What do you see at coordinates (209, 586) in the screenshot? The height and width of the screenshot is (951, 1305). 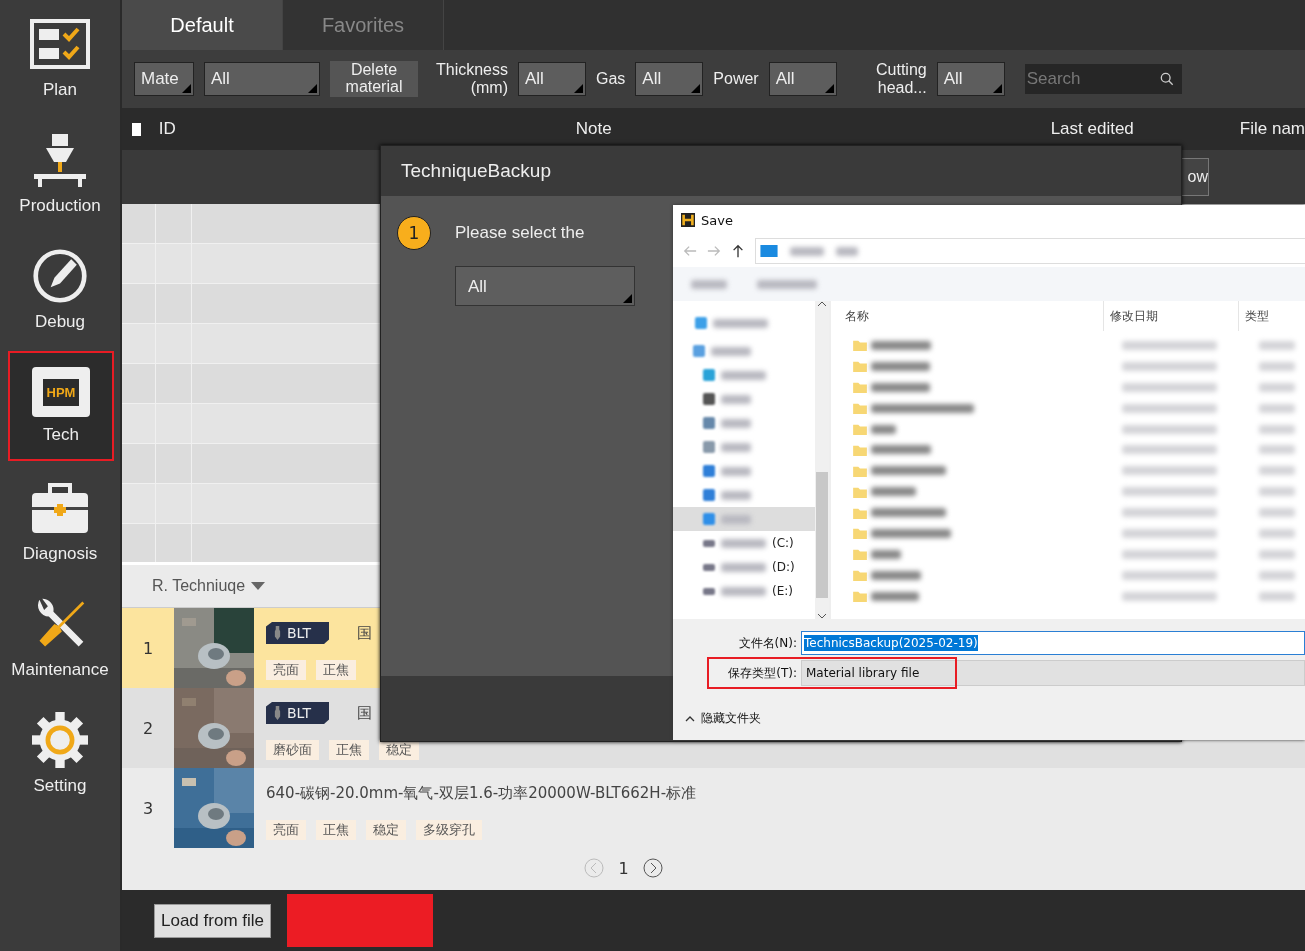 I see `sort-dropdown: R. Techniuqe` at bounding box center [209, 586].